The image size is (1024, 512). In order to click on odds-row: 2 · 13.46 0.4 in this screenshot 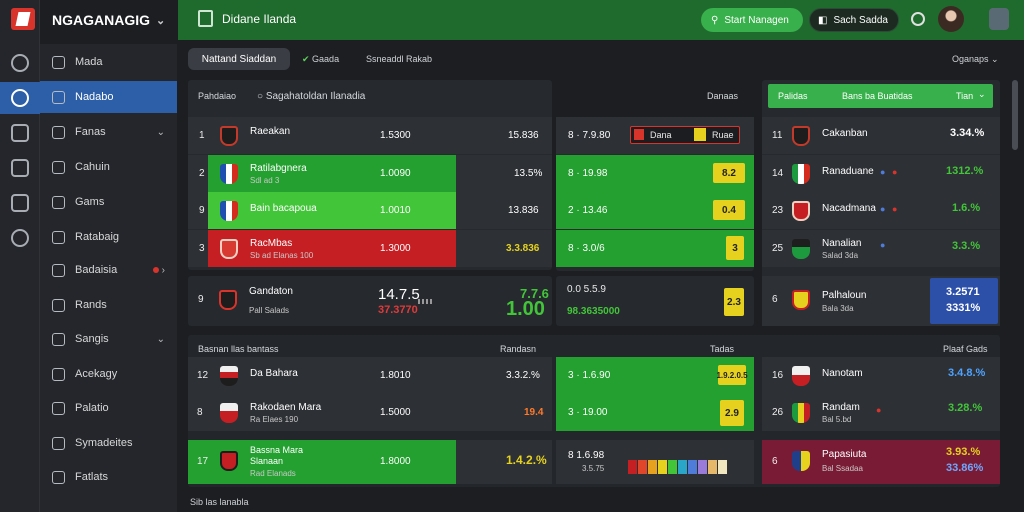, I will do `click(655, 210)`.